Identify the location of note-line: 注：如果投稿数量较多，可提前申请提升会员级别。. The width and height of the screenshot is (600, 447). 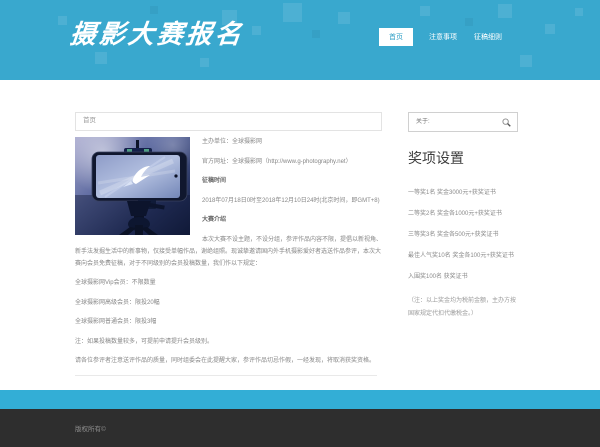
(144, 341).